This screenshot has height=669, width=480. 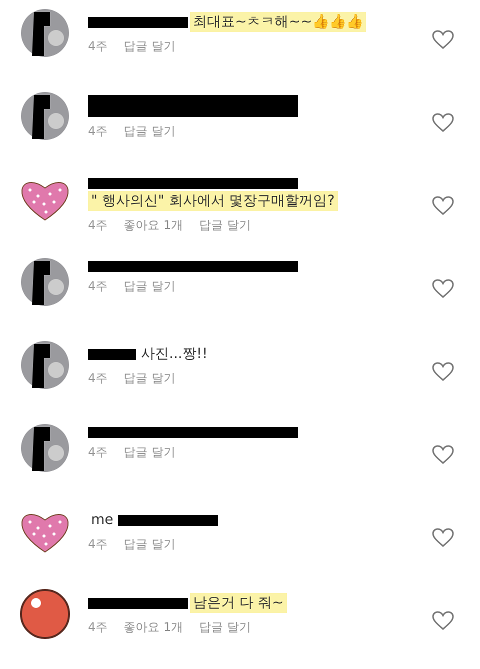 What do you see at coordinates (238, 603) in the screenshot?
I see `comment-text: 남은거 다 줘~` at bounding box center [238, 603].